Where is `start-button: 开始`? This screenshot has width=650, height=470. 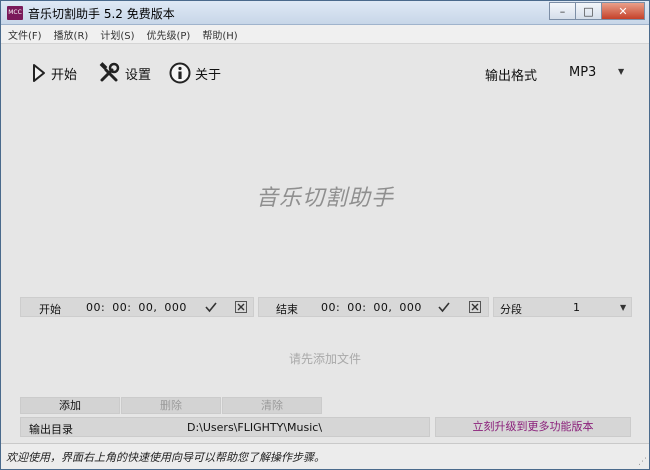 start-button: 开始 is located at coordinates (54, 73).